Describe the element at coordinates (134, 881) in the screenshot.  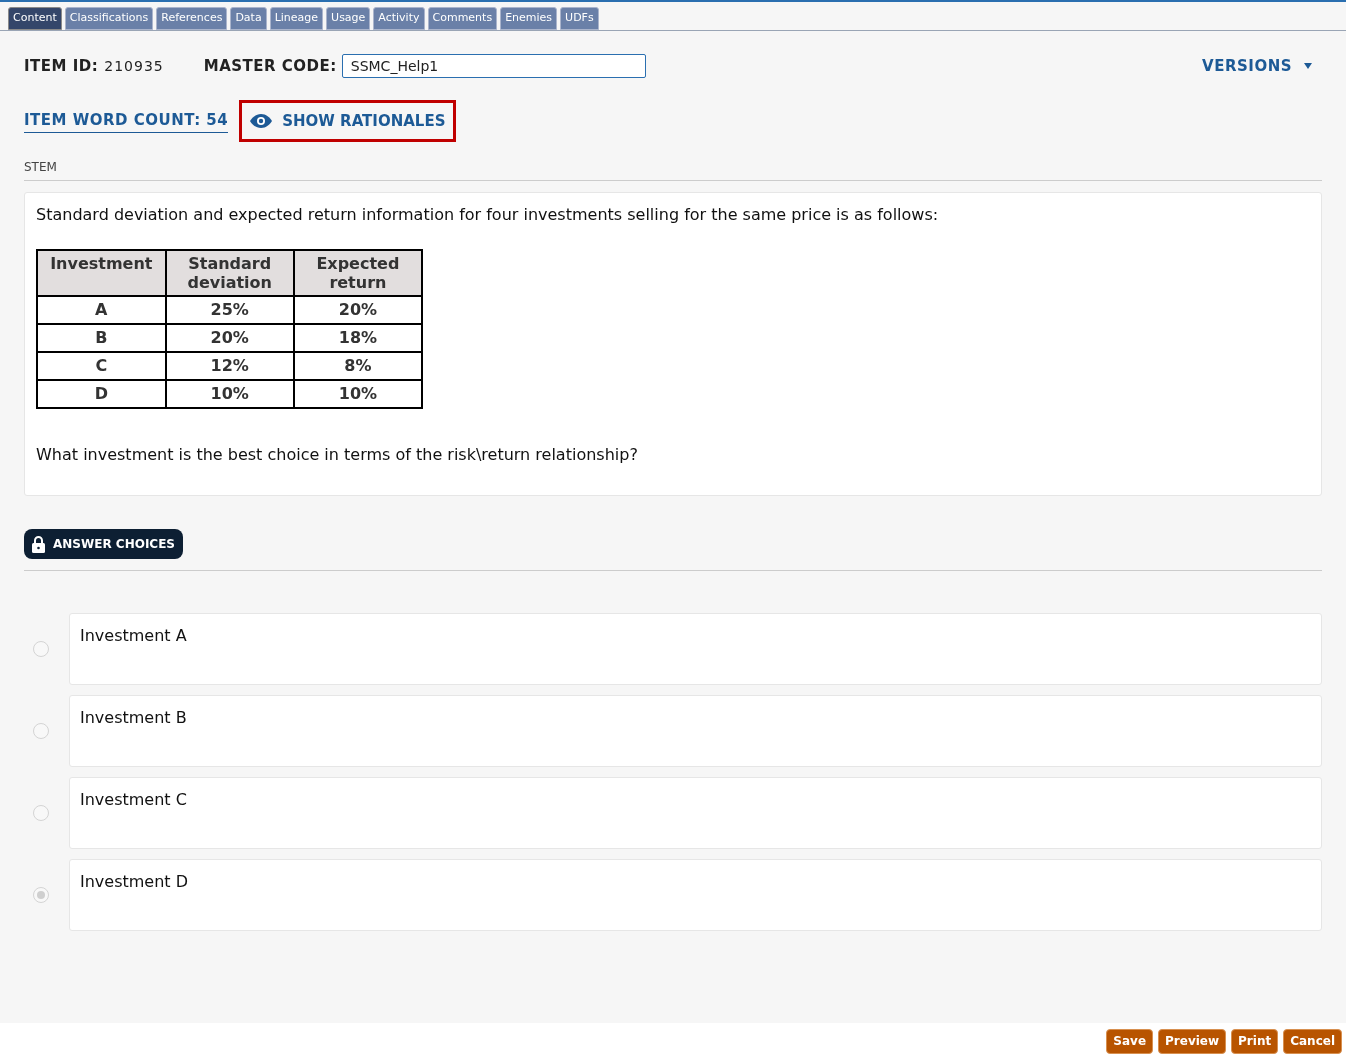
I see `answer-choice-text: Investment D` at that location.